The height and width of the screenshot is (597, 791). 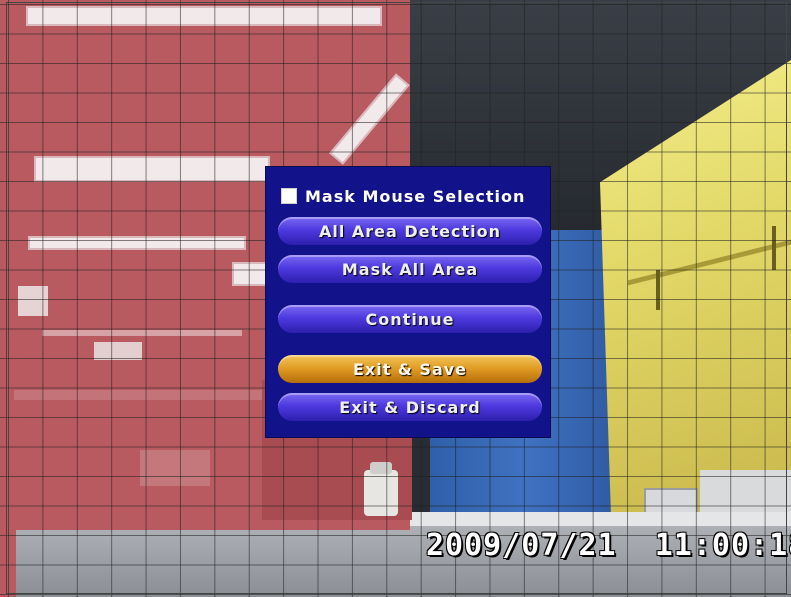 I want to click on timestamp-overlay: 2009/07/21 11:00:18, so click(x=608, y=545).